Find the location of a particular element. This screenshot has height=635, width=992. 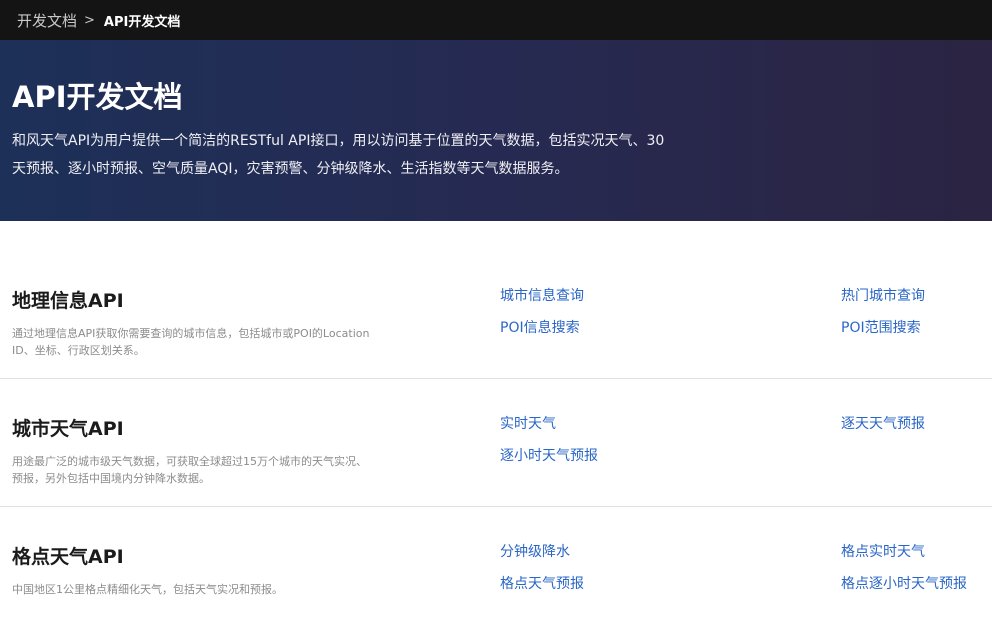

section-title: 城市天气API is located at coordinates (68, 429).